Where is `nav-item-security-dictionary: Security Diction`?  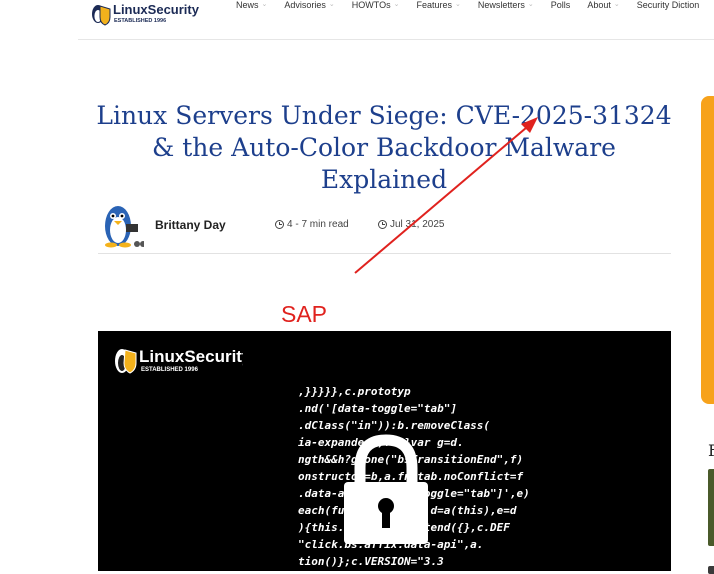 nav-item-security-dictionary: Security Diction is located at coordinates (668, 5).